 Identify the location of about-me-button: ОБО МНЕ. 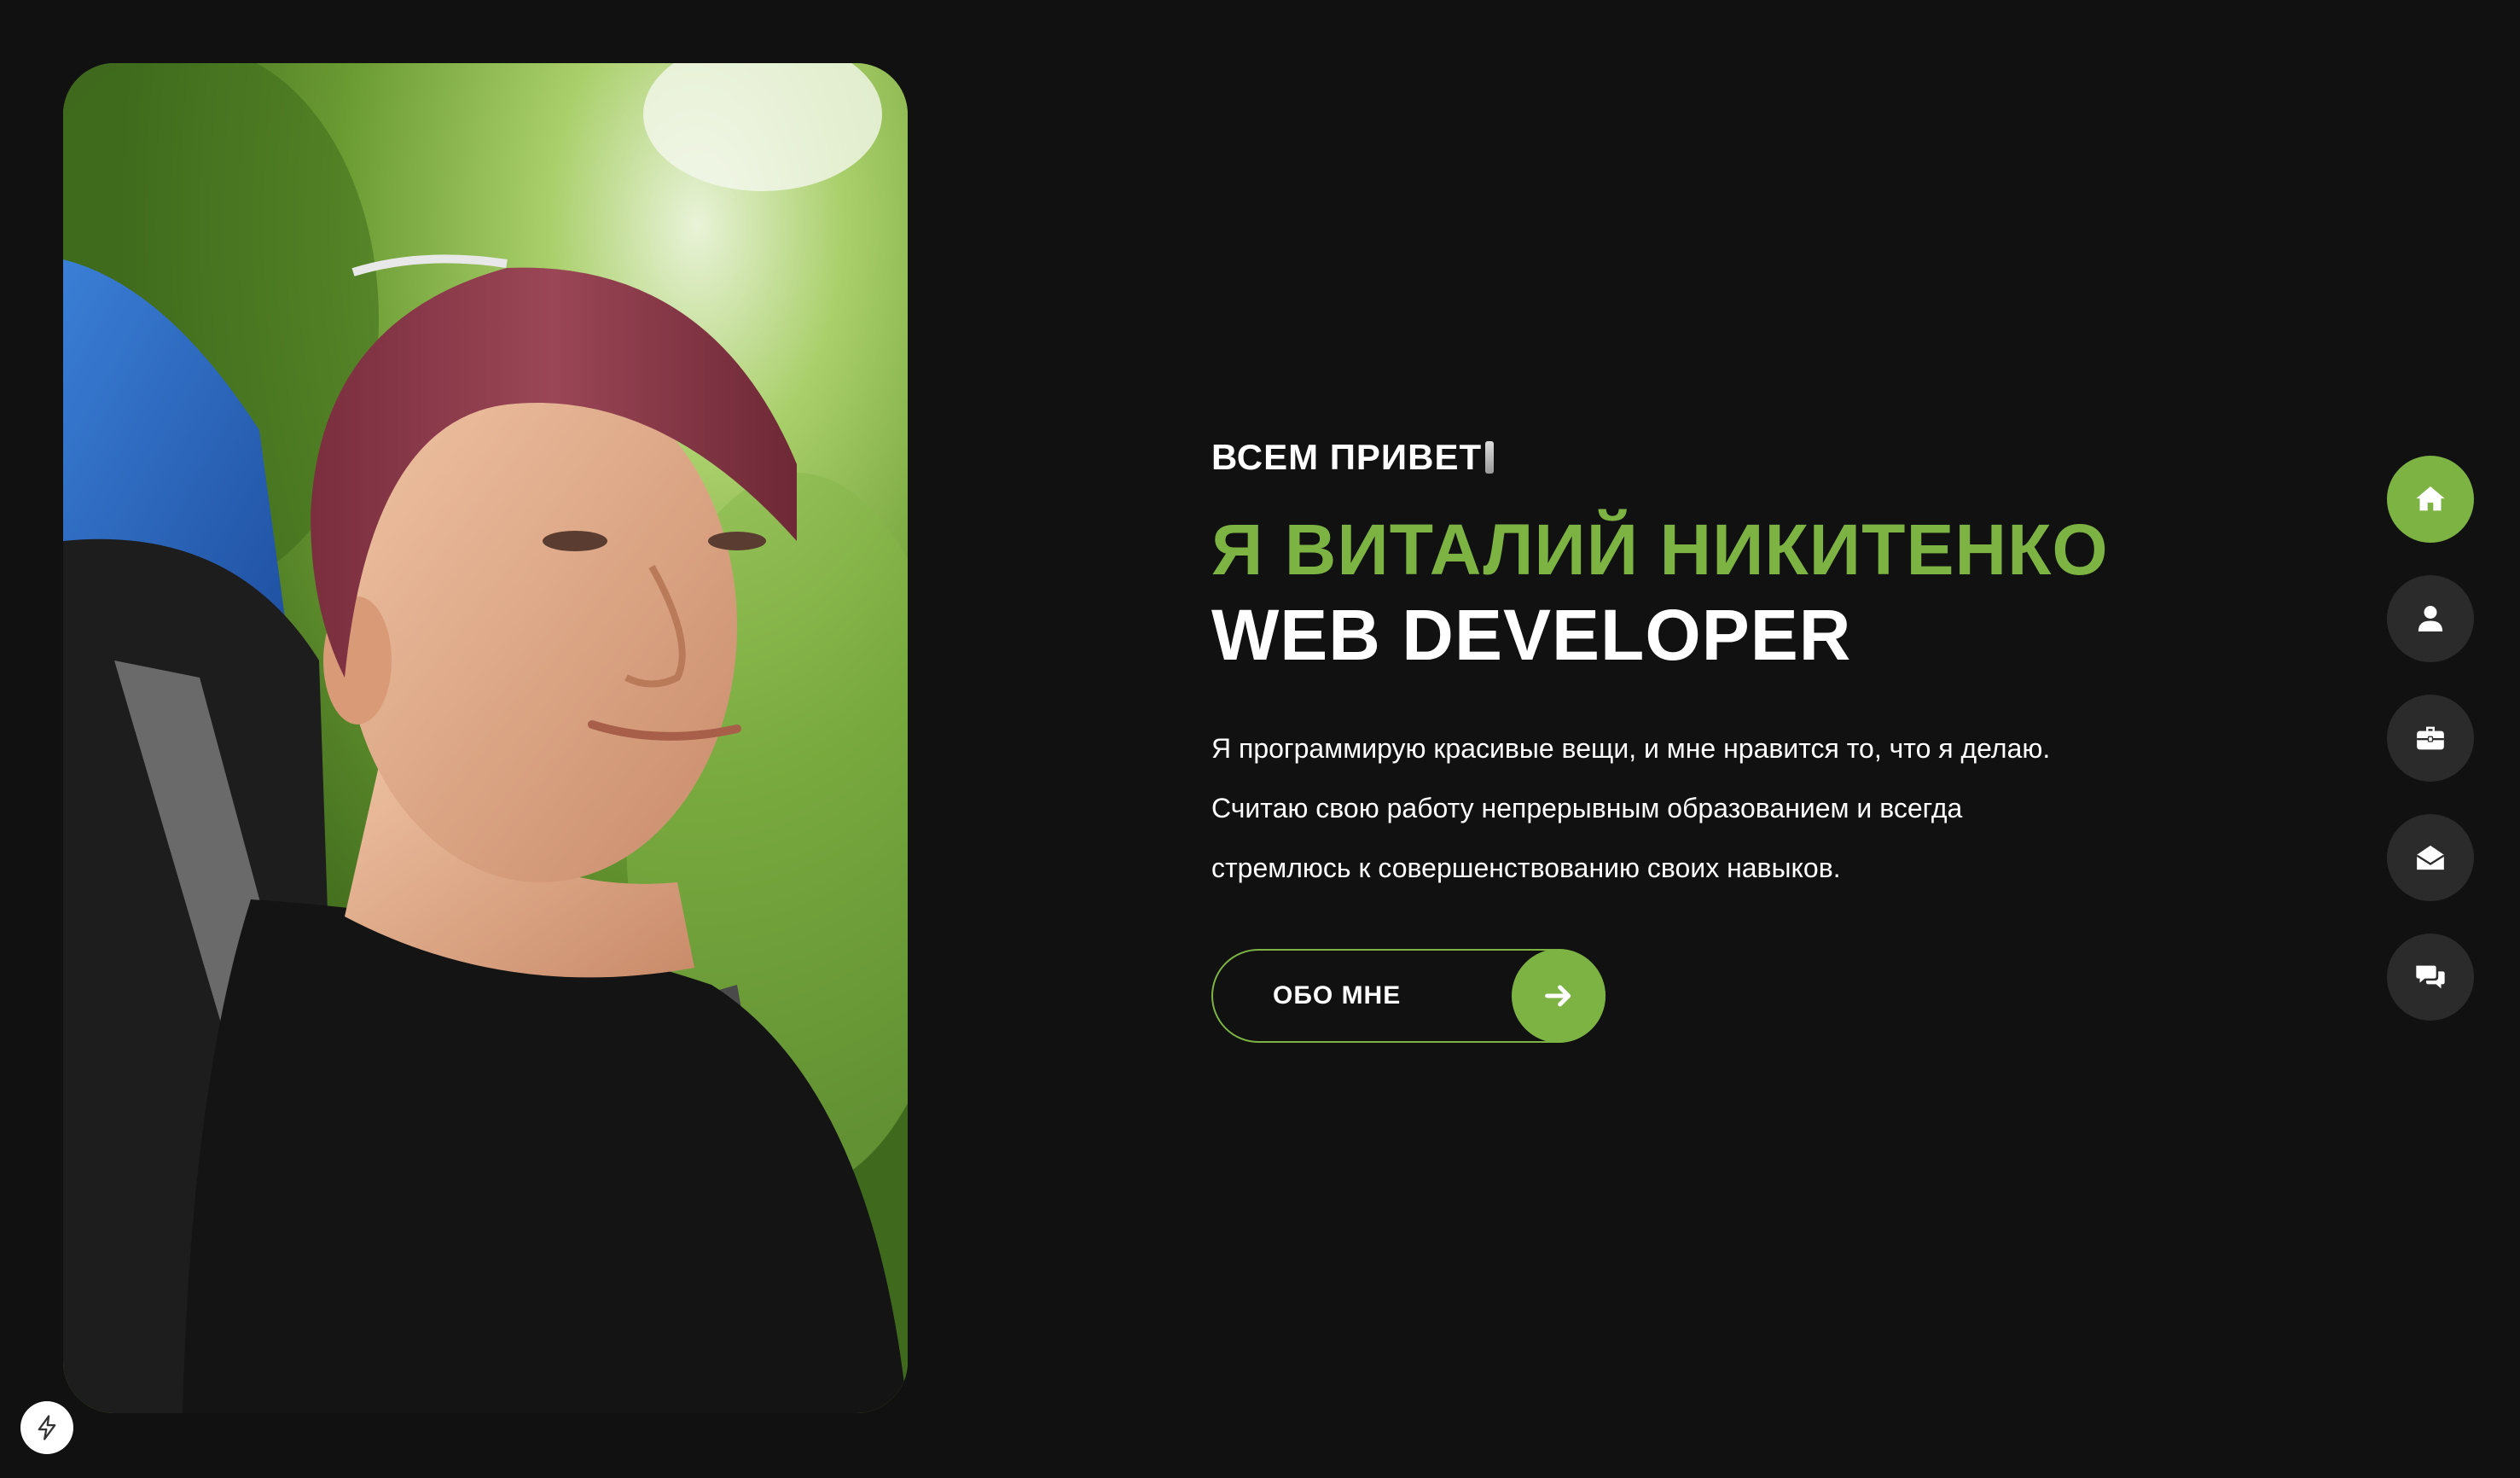
(1408, 996).